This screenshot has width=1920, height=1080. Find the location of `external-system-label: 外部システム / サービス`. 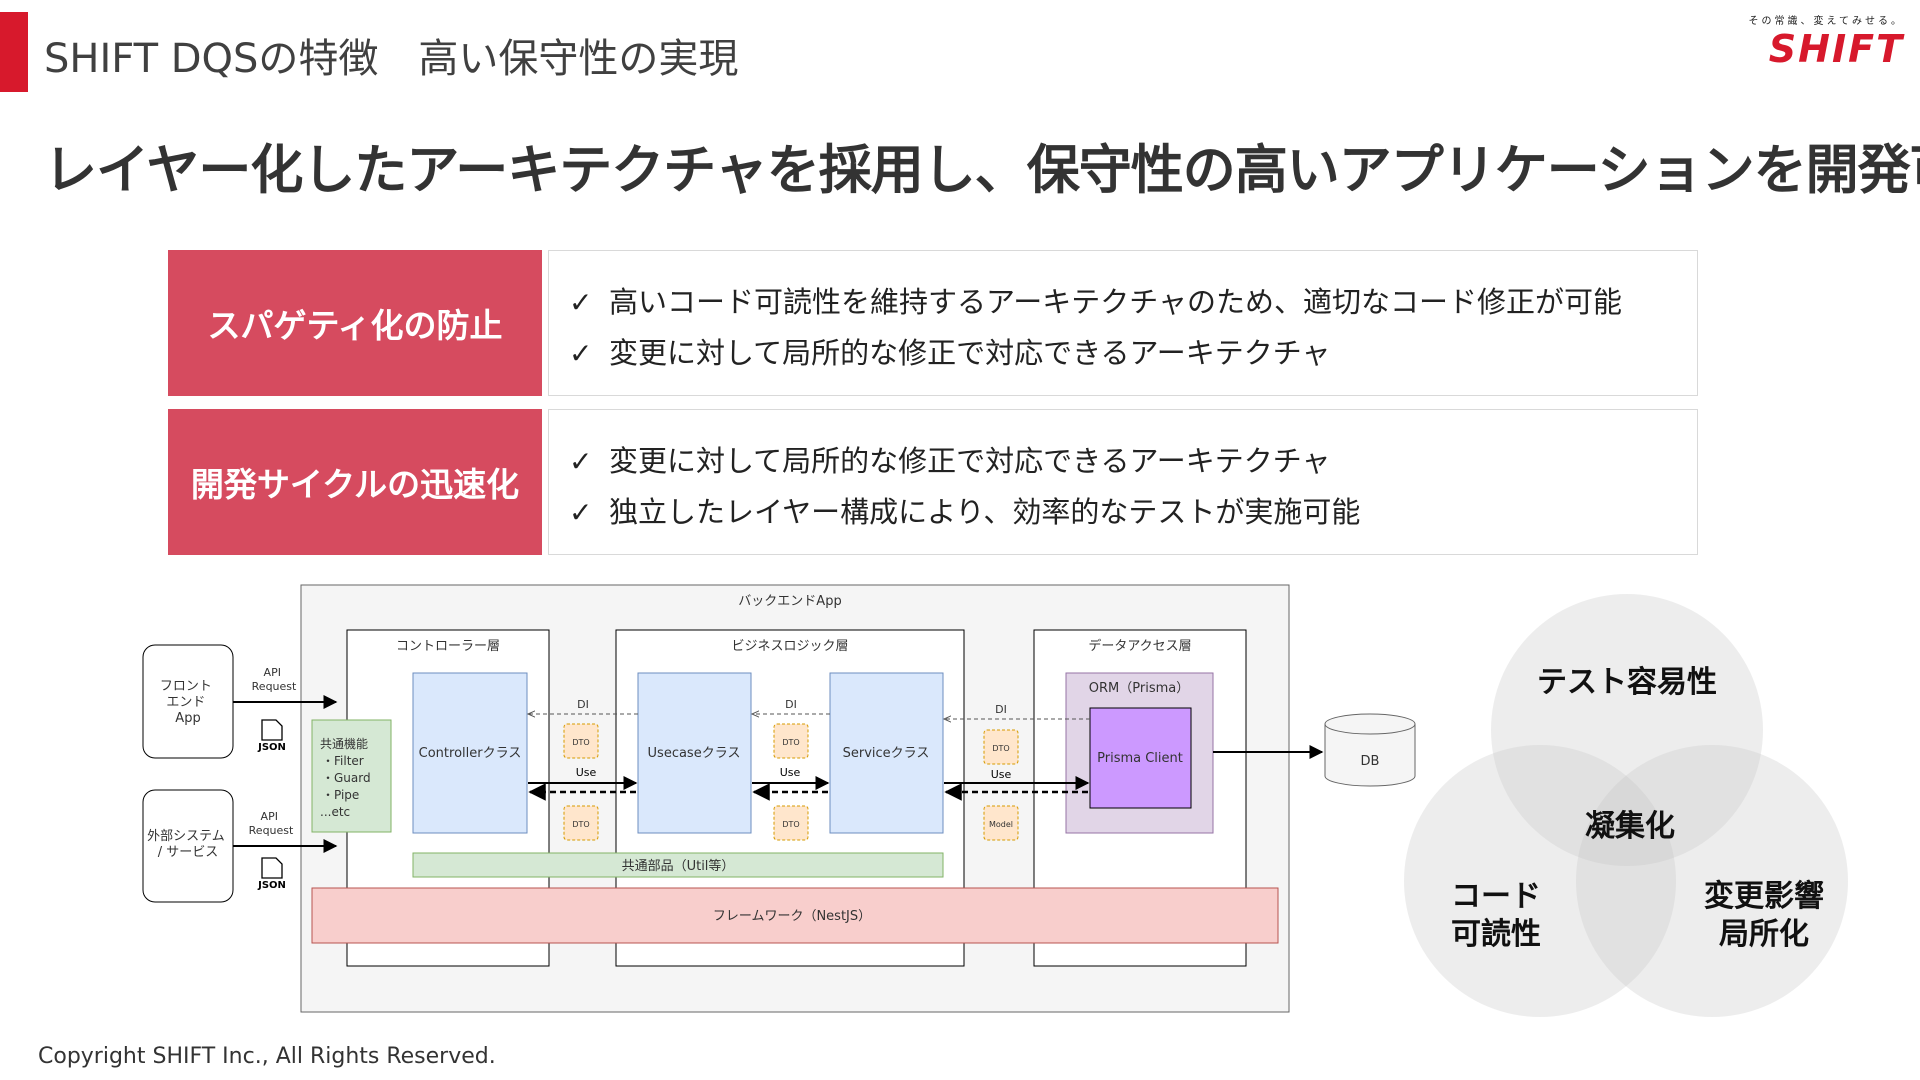

external-system-label: 外部システム / サービス is located at coordinates (188, 844).